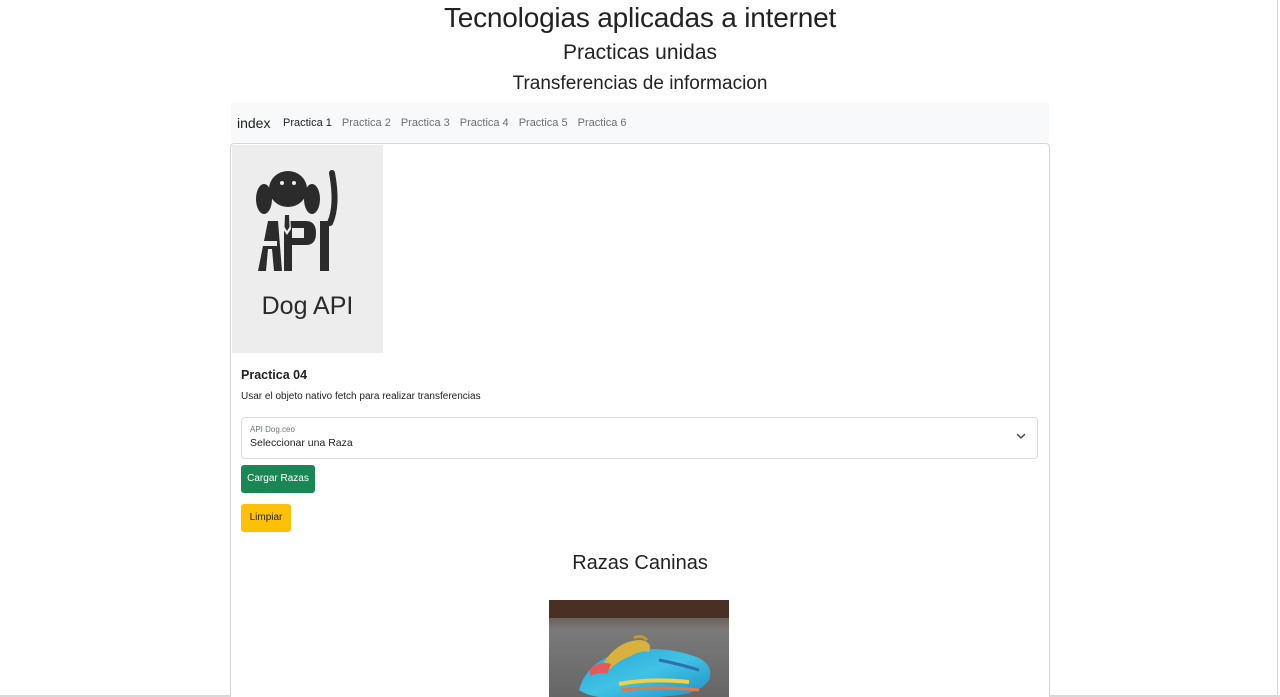  Describe the element at coordinates (272, 429) in the screenshot. I see `breed-select-label: API Dog.ceo` at that location.